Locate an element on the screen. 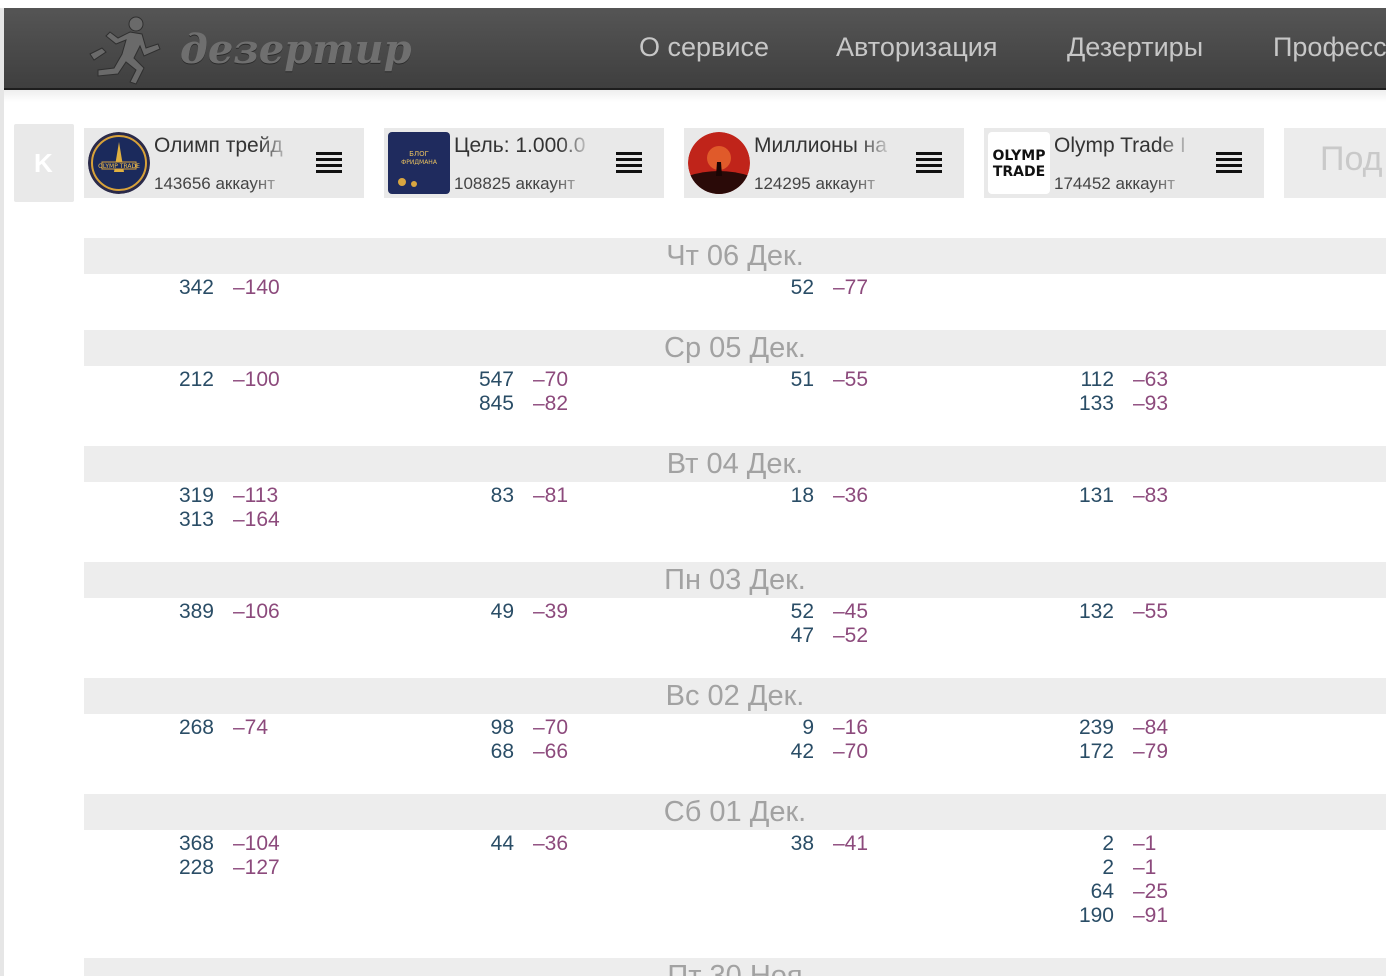  unsubscribe-delta: –100 is located at coordinates (256, 379).